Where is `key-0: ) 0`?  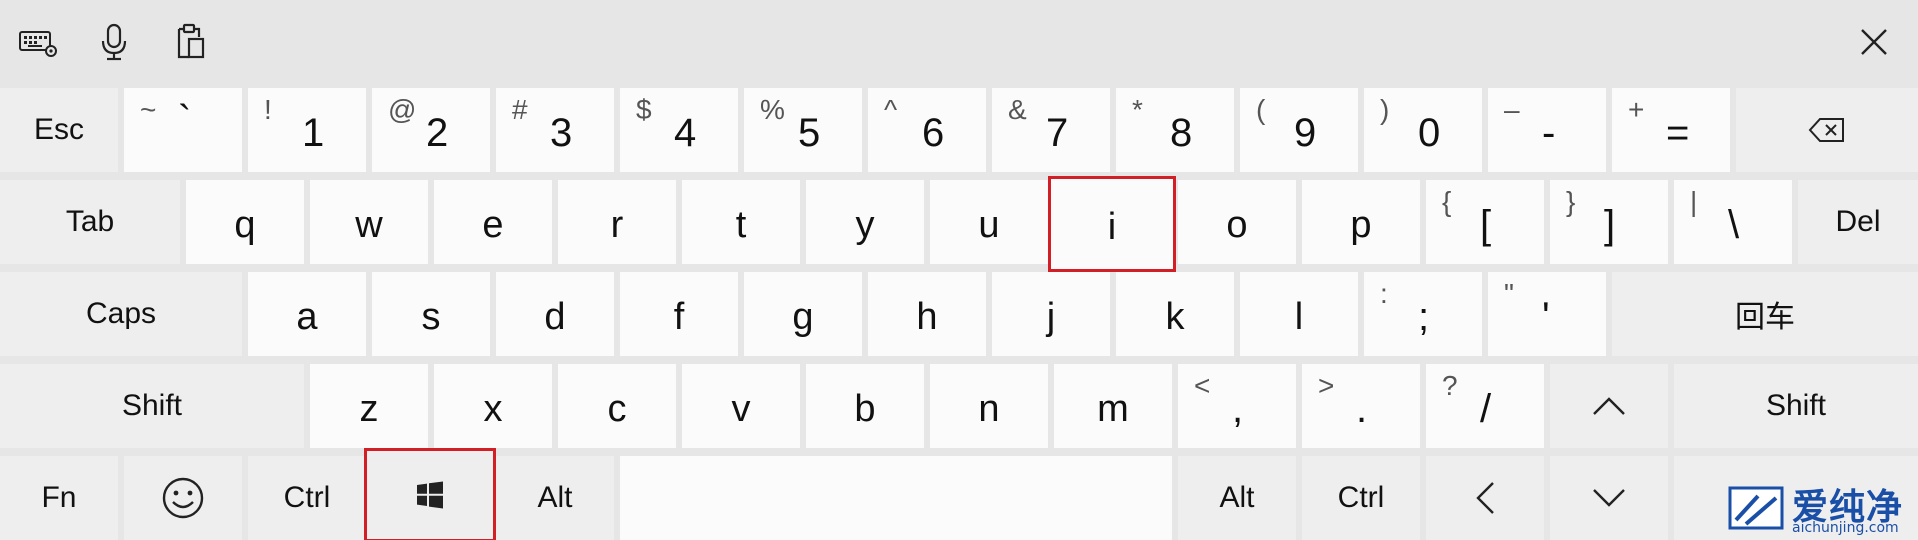 key-0: ) 0 is located at coordinates (1423, 130).